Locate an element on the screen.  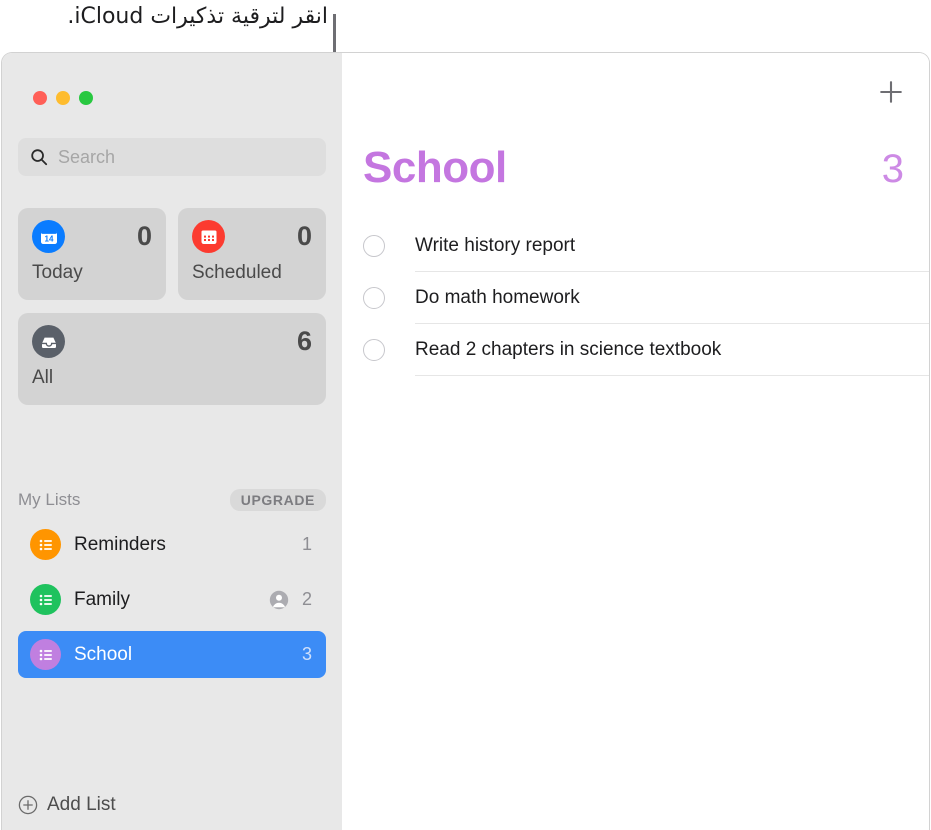
calendar-day-icon: 14 is located at coordinates (48, 236).